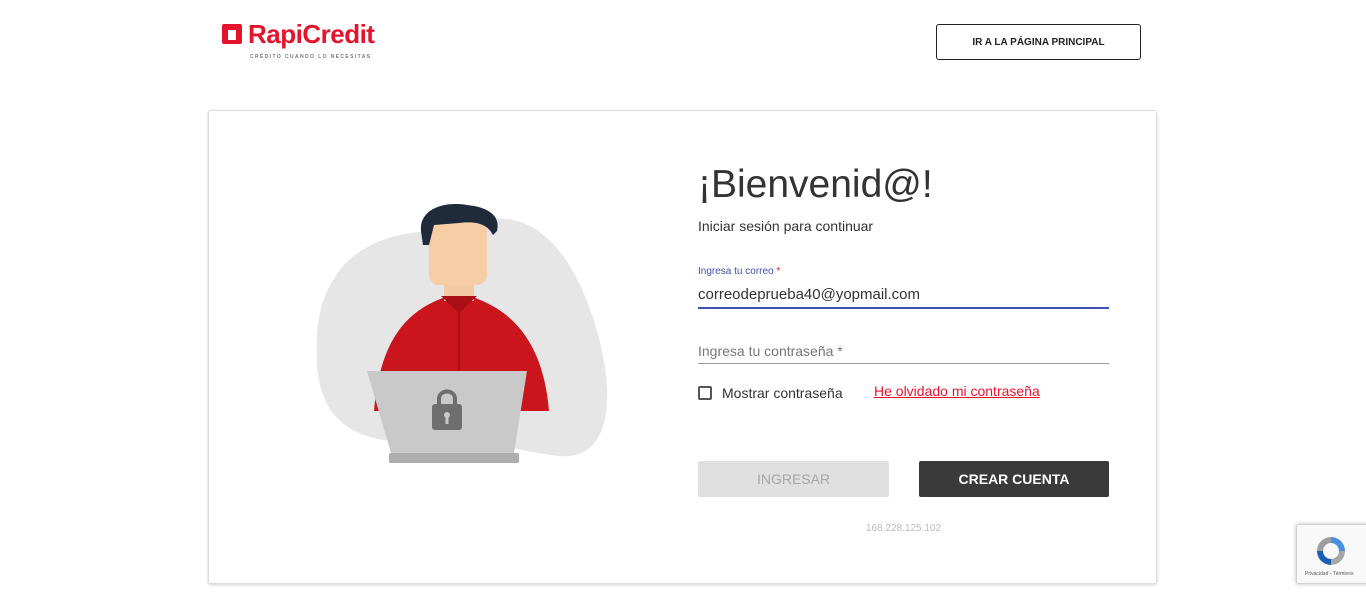 This screenshot has width=1366, height=599. I want to click on logo-mark-icon, so click(232, 34).